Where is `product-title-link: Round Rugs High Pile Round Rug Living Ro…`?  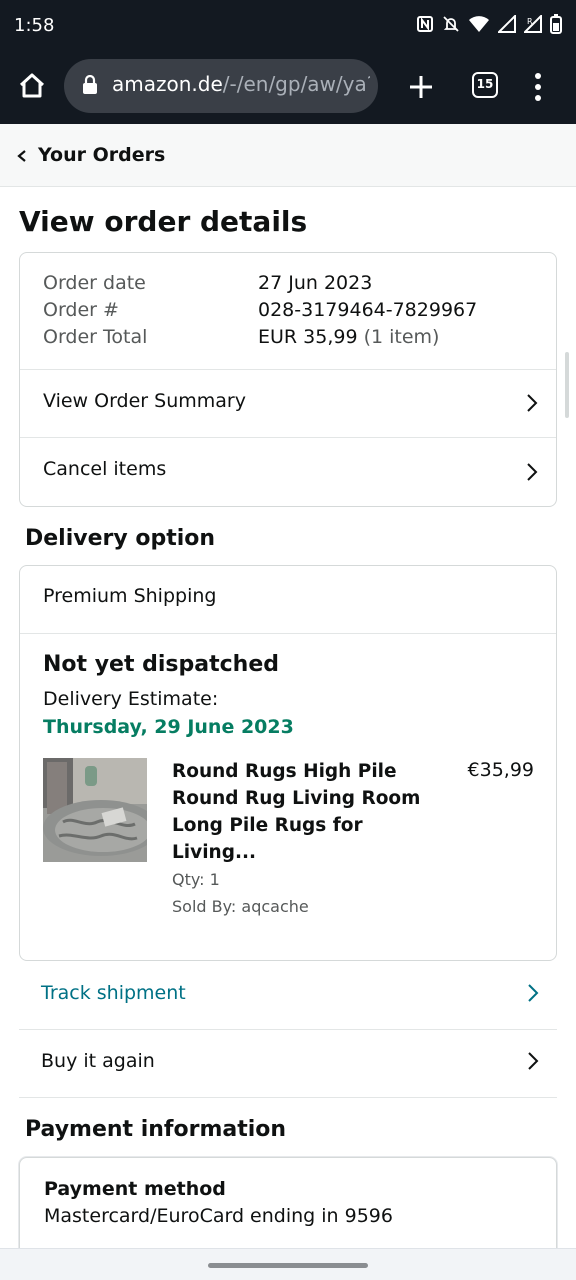 product-title-link: Round Rugs High Pile Round Rug Living Ro… is located at coordinates (297, 812).